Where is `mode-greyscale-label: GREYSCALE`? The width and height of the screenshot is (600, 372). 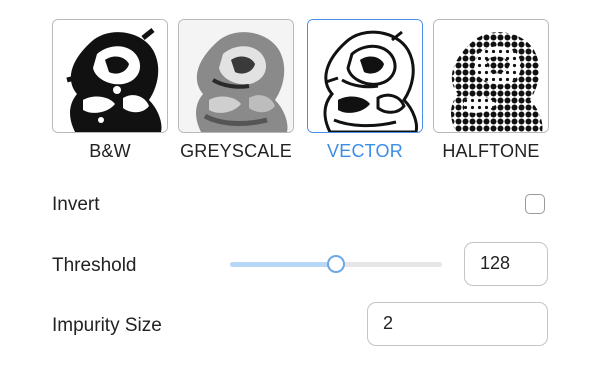
mode-greyscale-label: GREYSCALE is located at coordinates (236, 151).